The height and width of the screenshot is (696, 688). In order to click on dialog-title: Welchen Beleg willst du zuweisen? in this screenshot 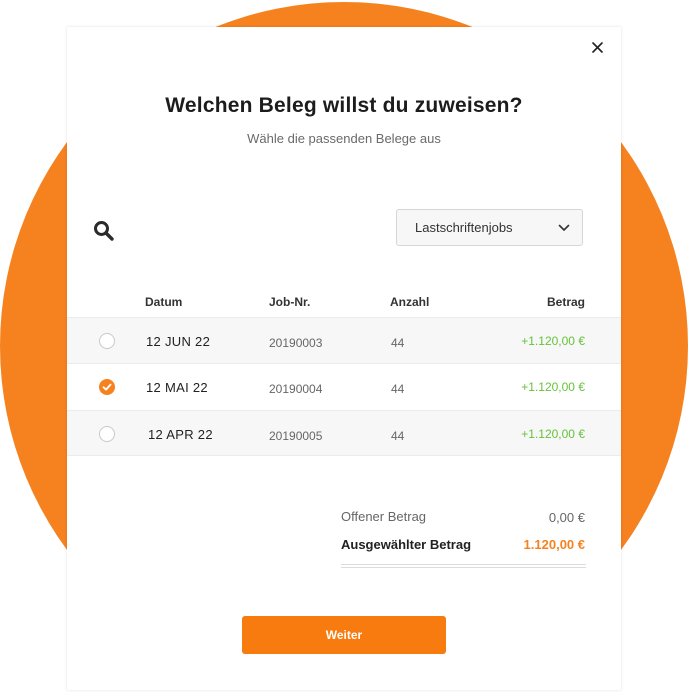, I will do `click(344, 105)`.